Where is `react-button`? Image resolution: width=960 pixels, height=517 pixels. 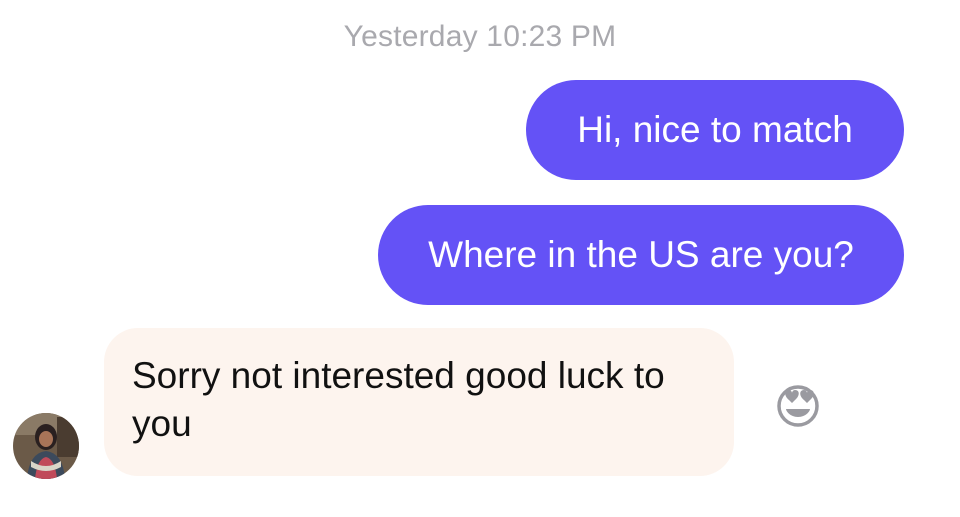 react-button is located at coordinates (798, 404).